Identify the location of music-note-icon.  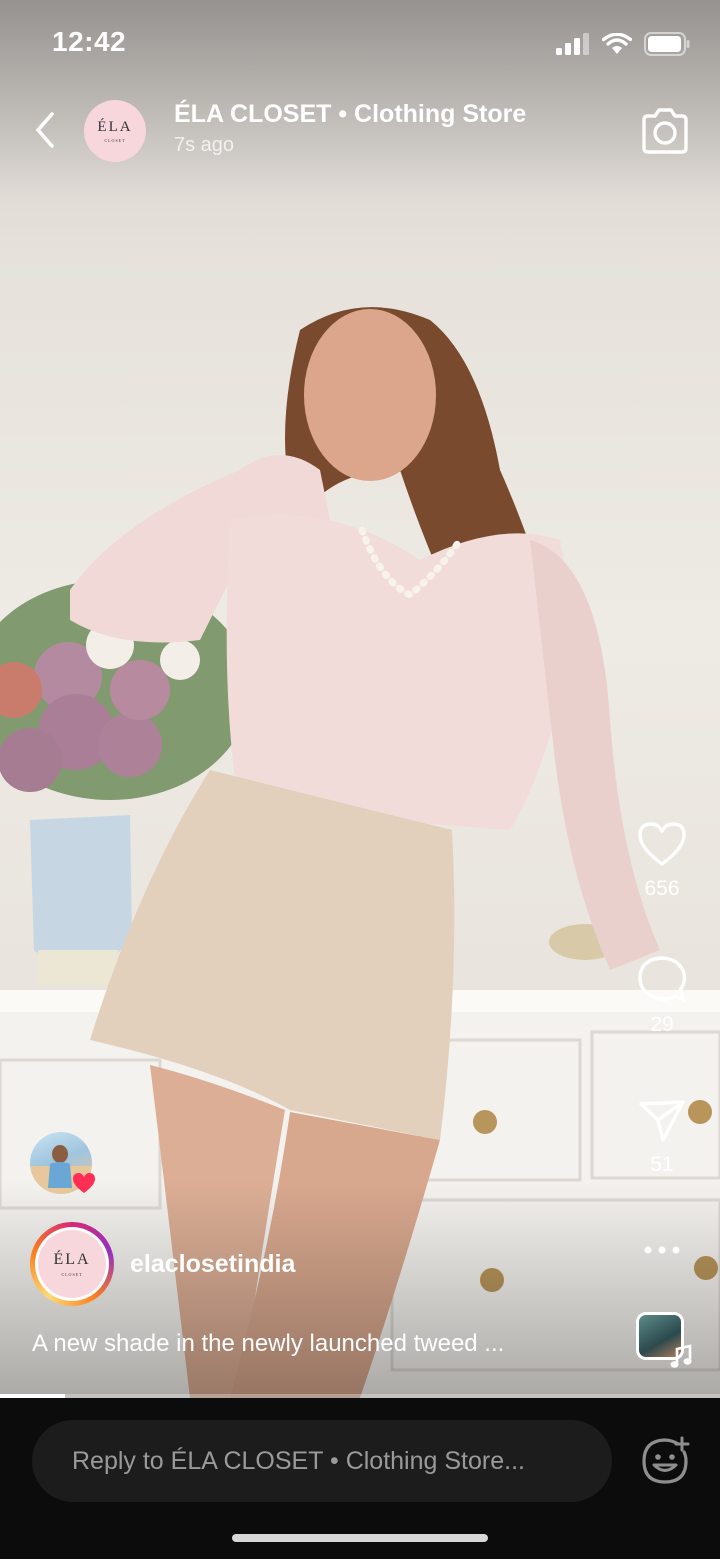
(681, 1356).